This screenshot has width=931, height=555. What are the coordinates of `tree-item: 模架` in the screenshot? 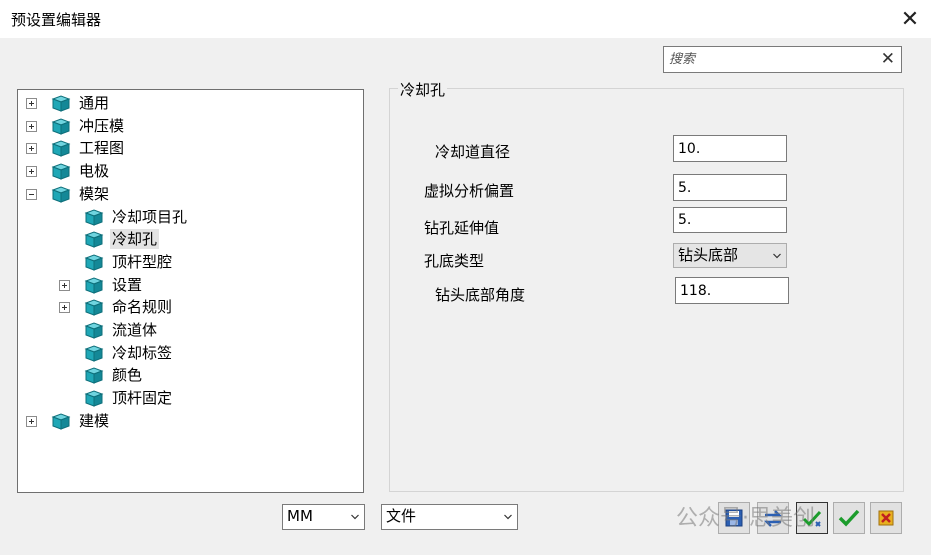 It's located at (190, 194).